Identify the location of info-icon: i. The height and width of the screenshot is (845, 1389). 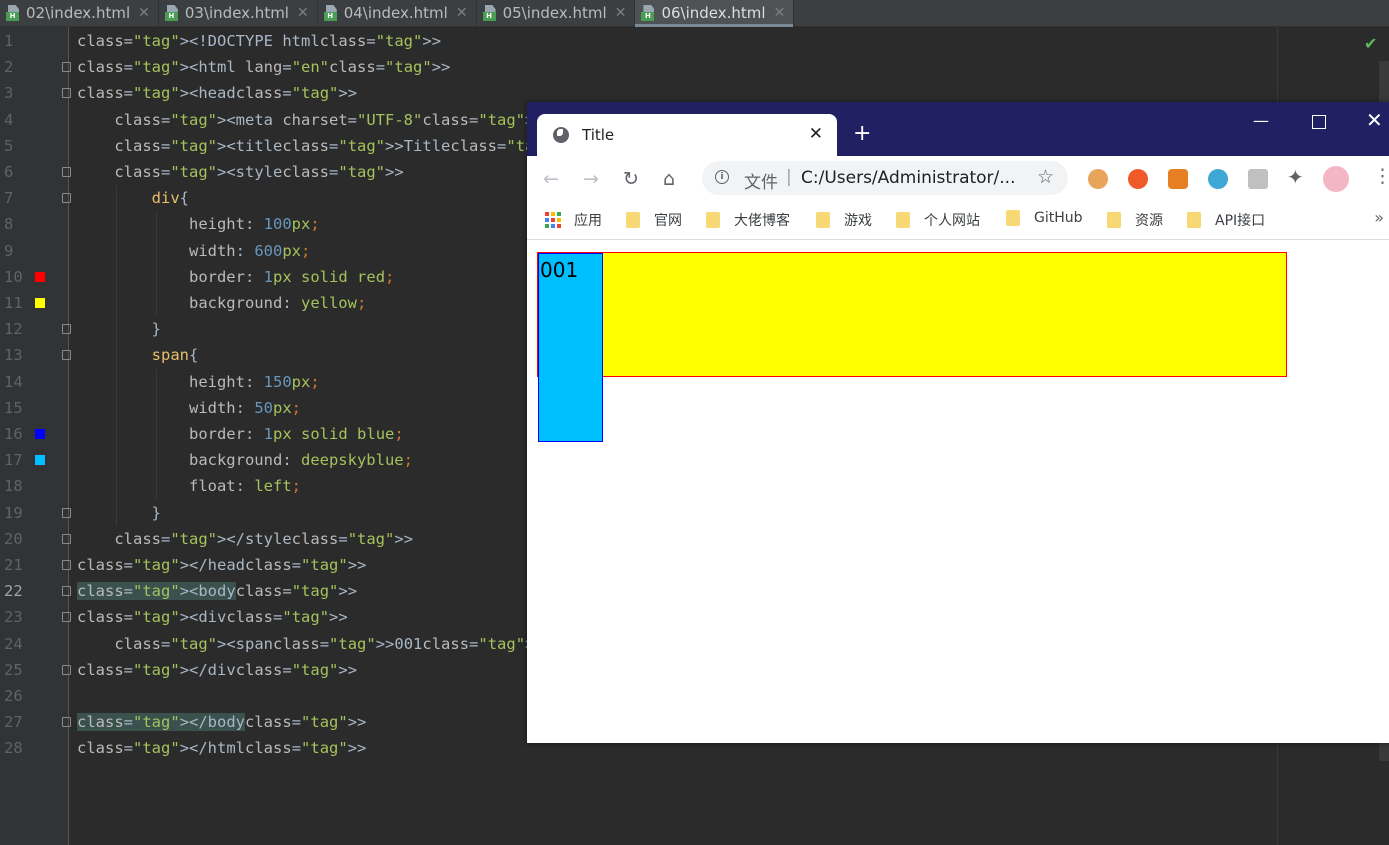
(722, 177).